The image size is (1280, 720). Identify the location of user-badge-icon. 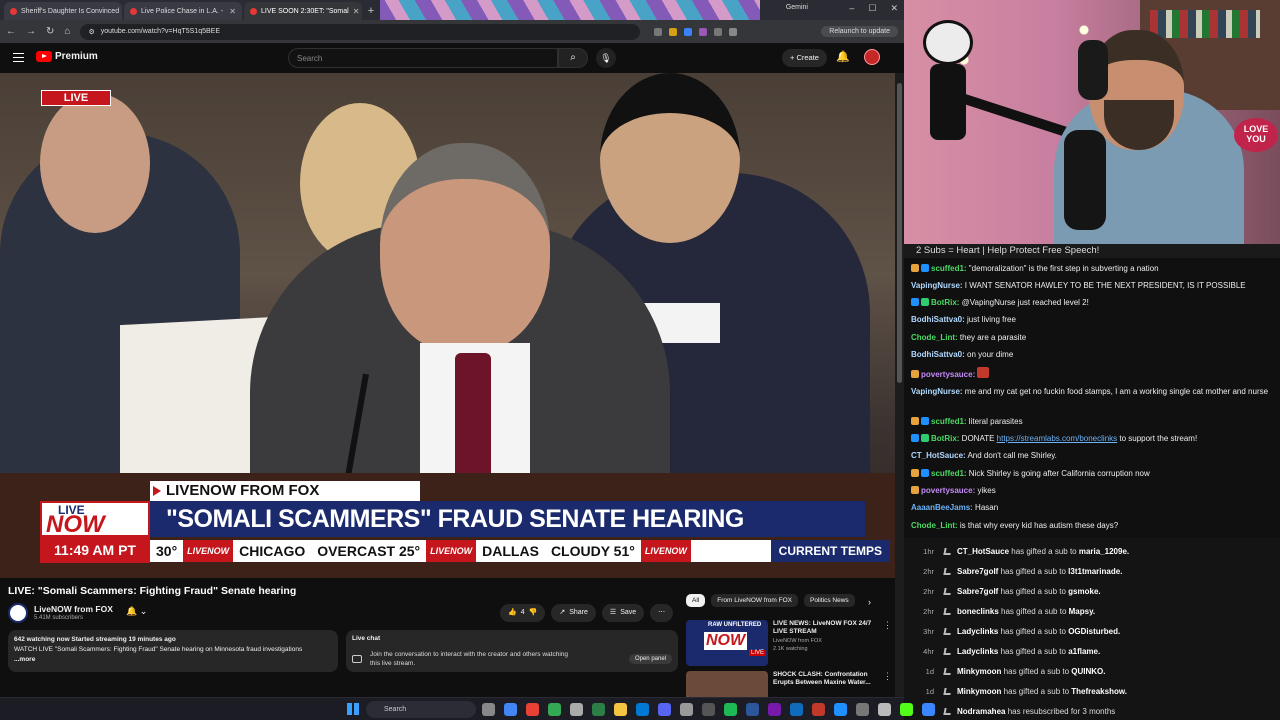
(915, 374).